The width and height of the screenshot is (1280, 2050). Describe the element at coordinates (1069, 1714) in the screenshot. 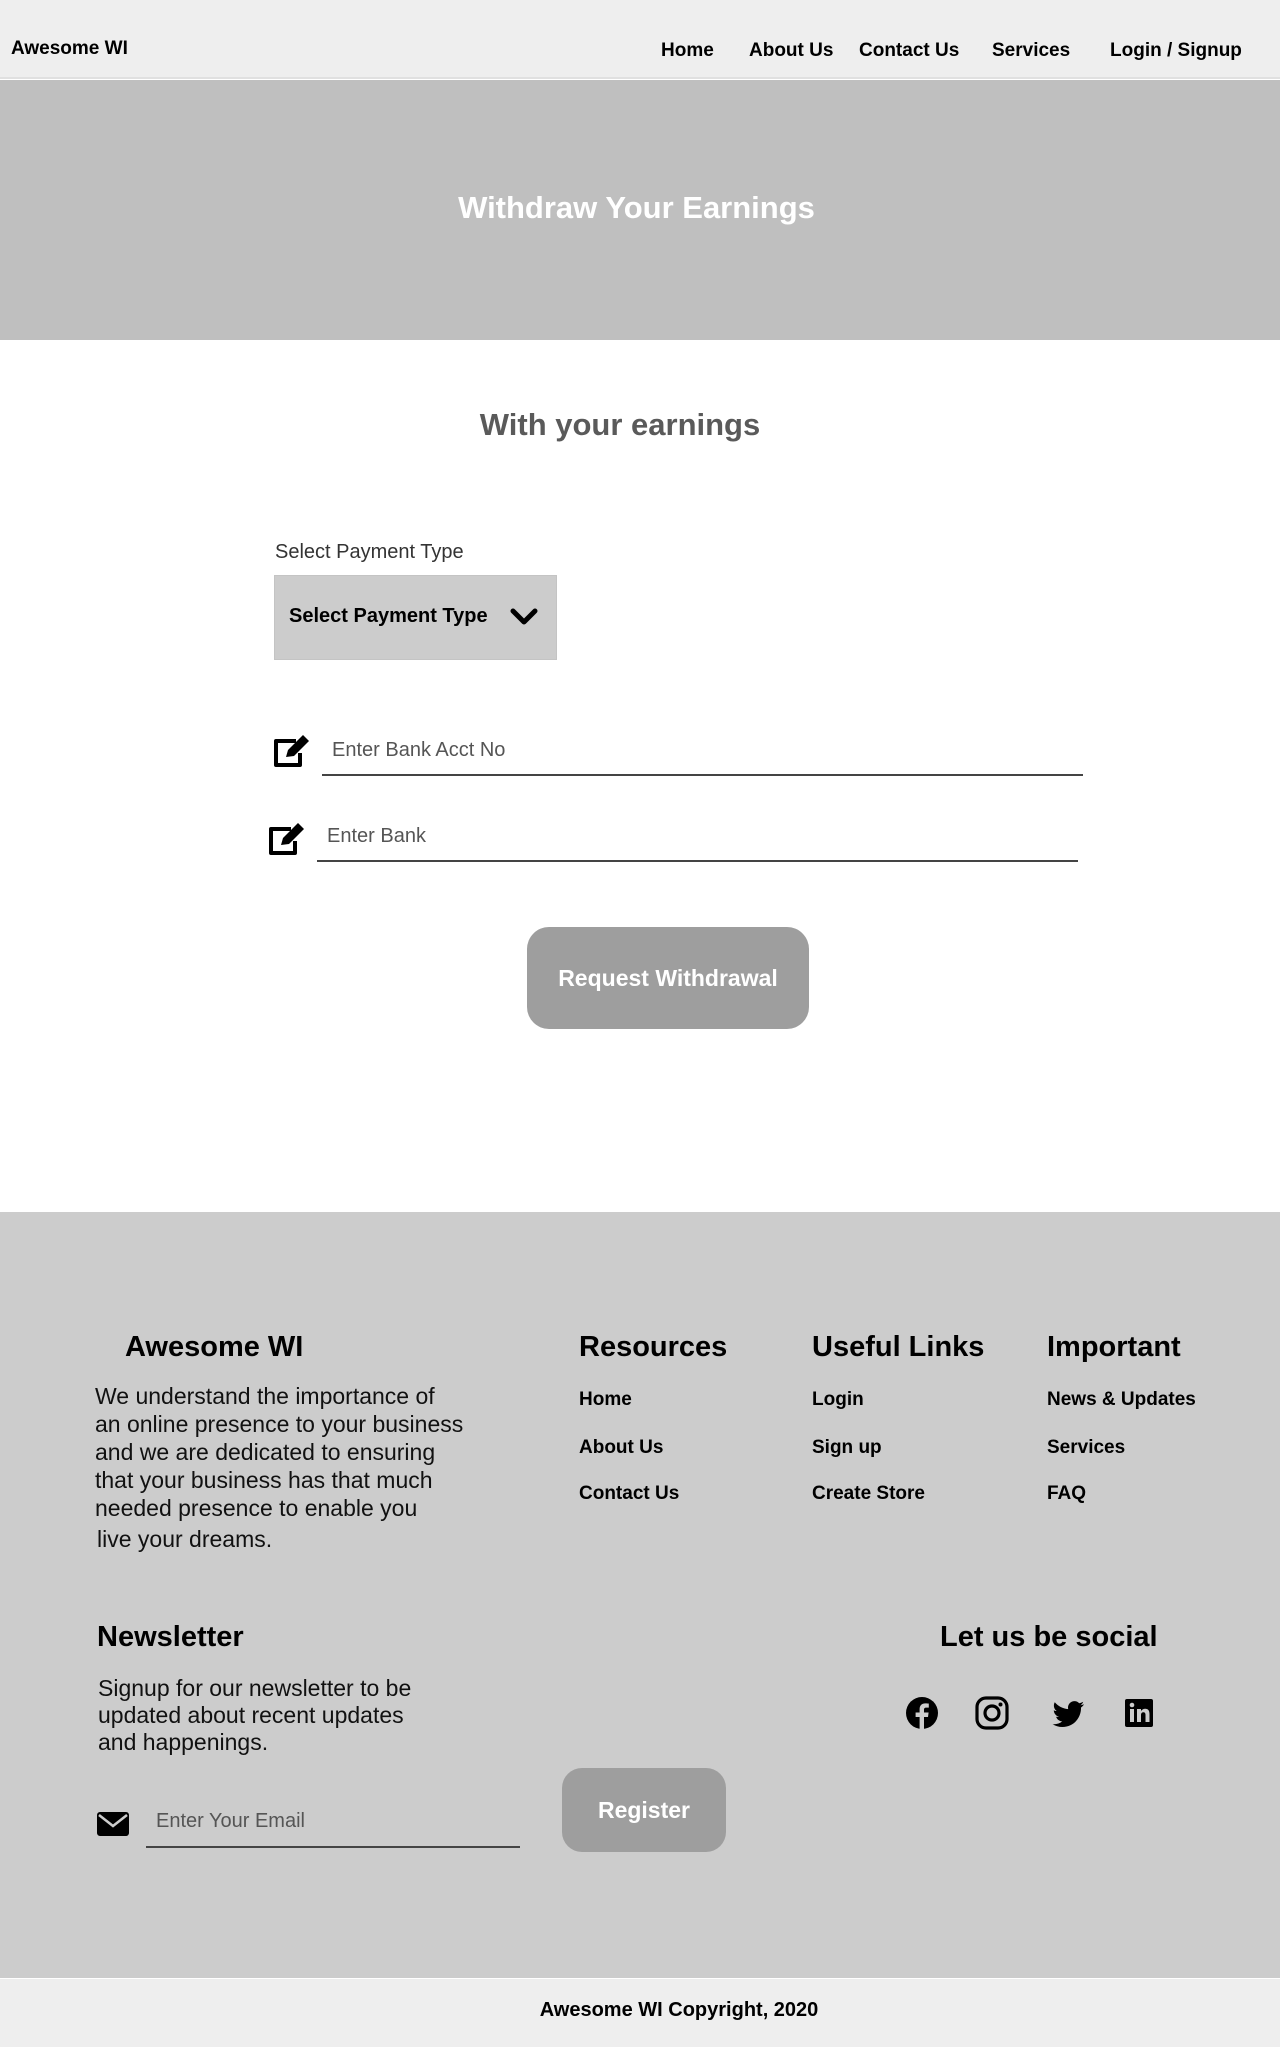

I see `twitter-icon` at that location.